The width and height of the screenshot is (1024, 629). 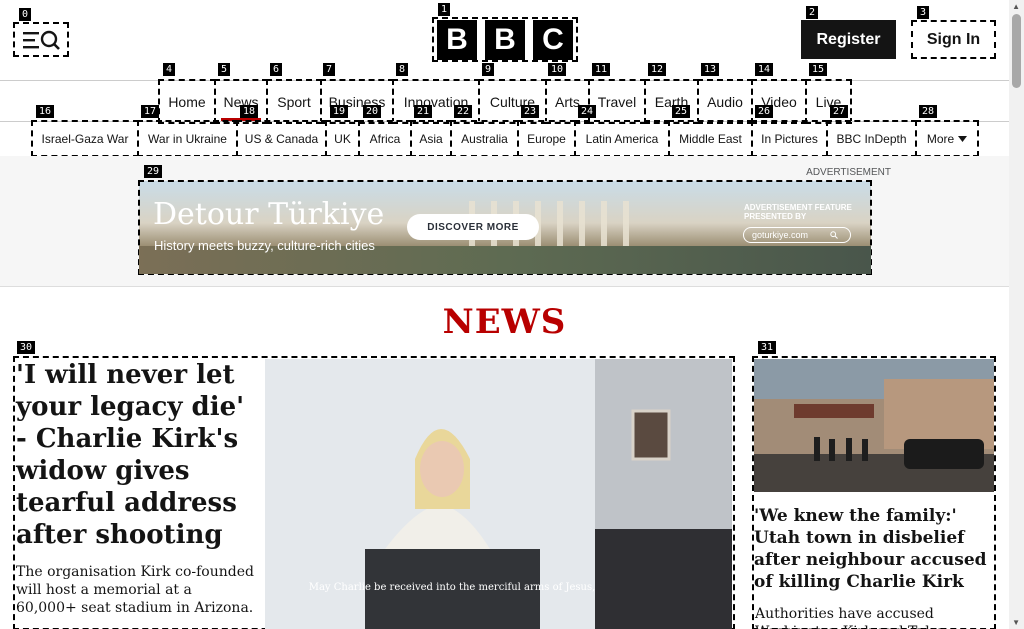 I want to click on subnav-middle-east: Middle East, so click(x=710, y=138).